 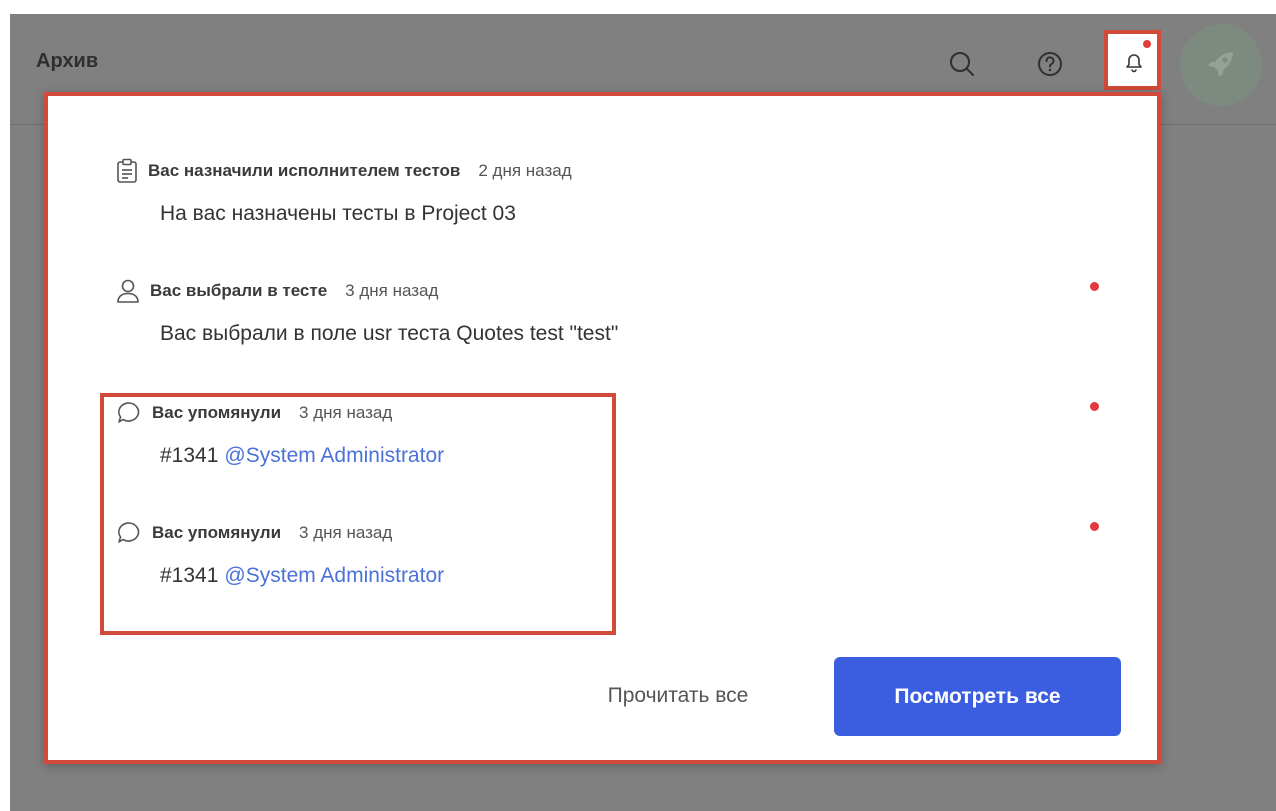 What do you see at coordinates (678, 696) in the screenshot?
I see `read-all-button: Прочитать все` at bounding box center [678, 696].